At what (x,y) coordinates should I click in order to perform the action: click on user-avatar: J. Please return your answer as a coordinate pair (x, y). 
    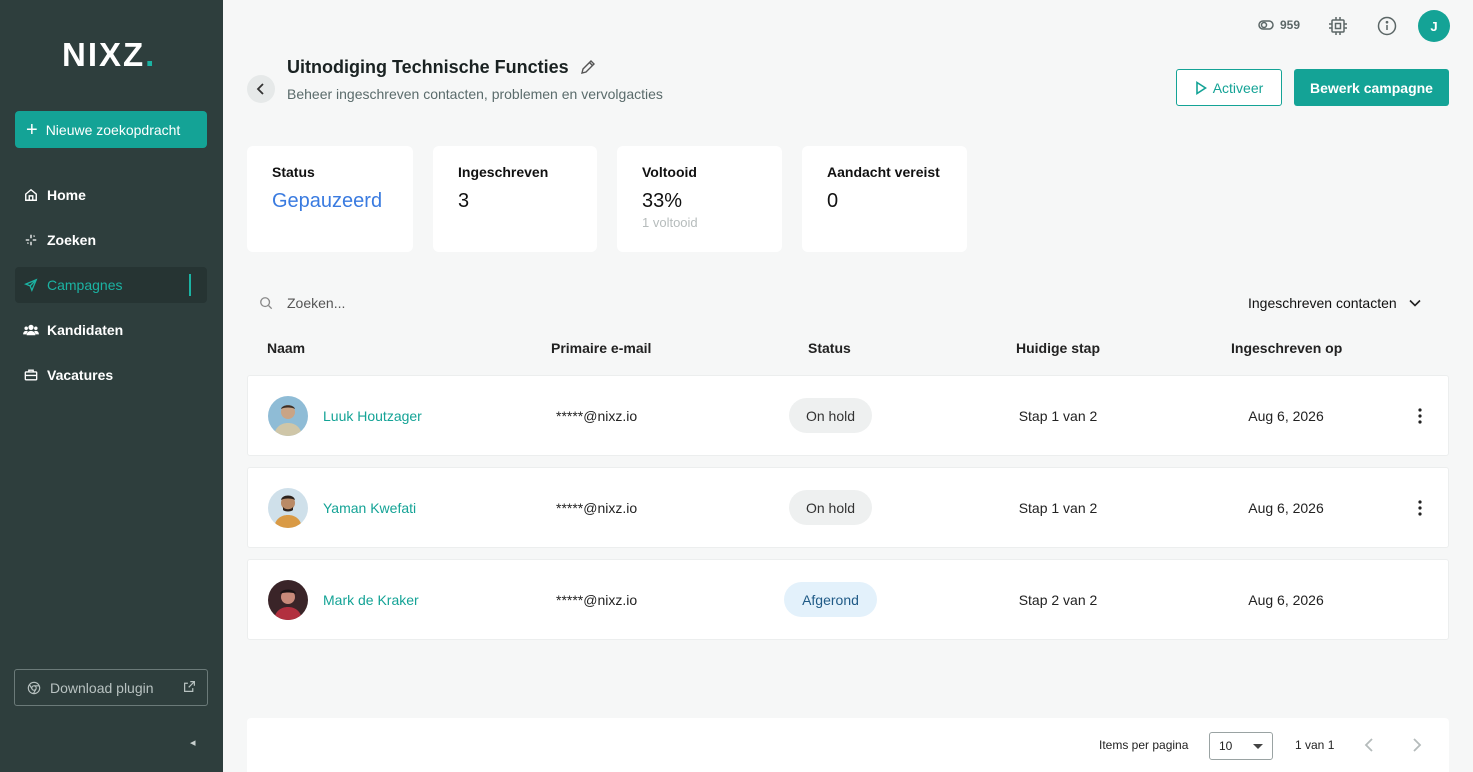
    Looking at the image, I should click on (1434, 26).